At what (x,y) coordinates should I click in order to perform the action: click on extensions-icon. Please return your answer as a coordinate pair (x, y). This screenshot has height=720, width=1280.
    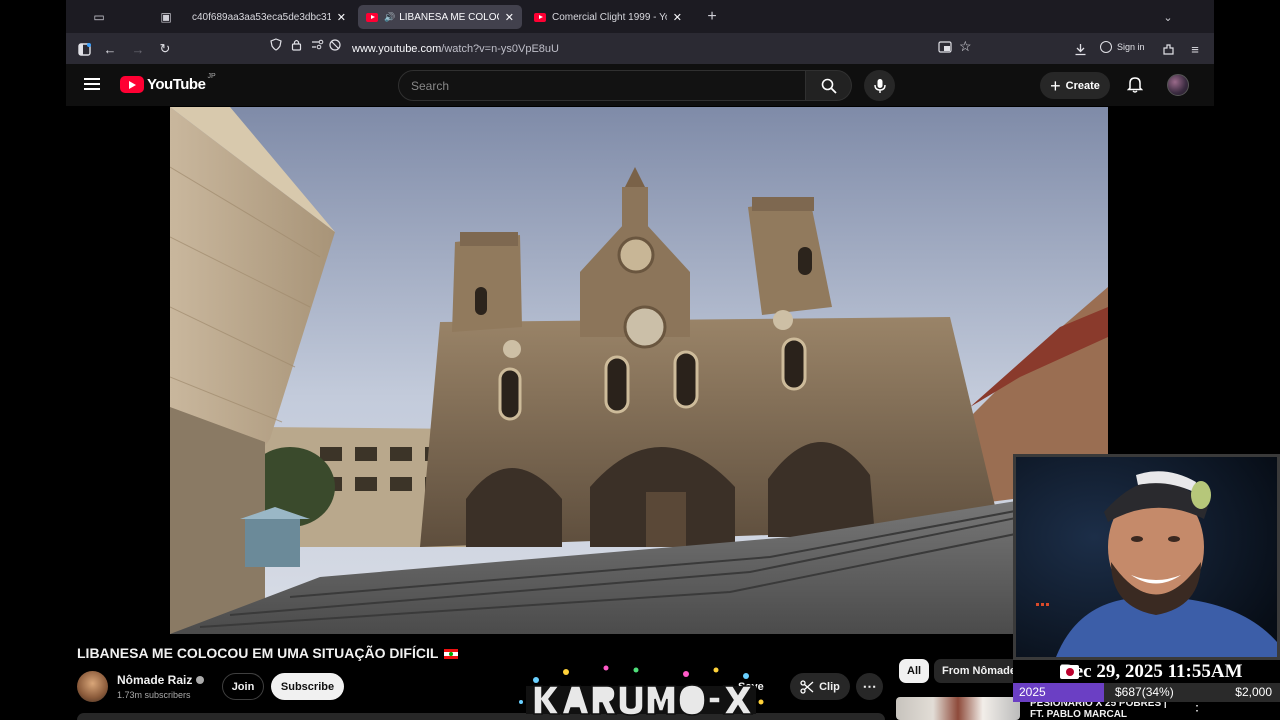
    Looking at the image, I should click on (1168, 49).